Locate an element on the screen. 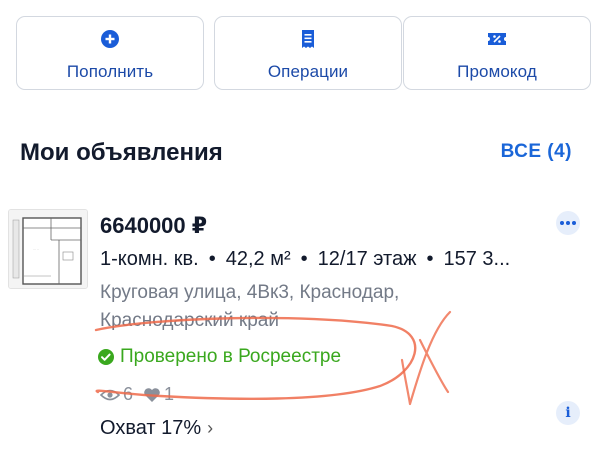 This screenshot has height=464, width=600. info-icon: i is located at coordinates (568, 413).